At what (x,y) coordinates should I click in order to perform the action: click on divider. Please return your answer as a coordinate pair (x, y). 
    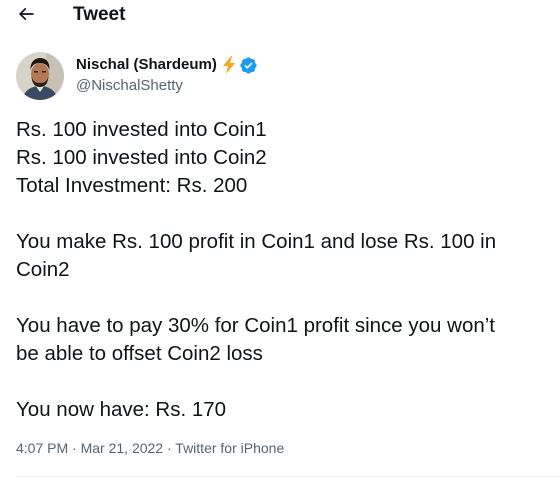
    Looking at the image, I should click on (288, 476).